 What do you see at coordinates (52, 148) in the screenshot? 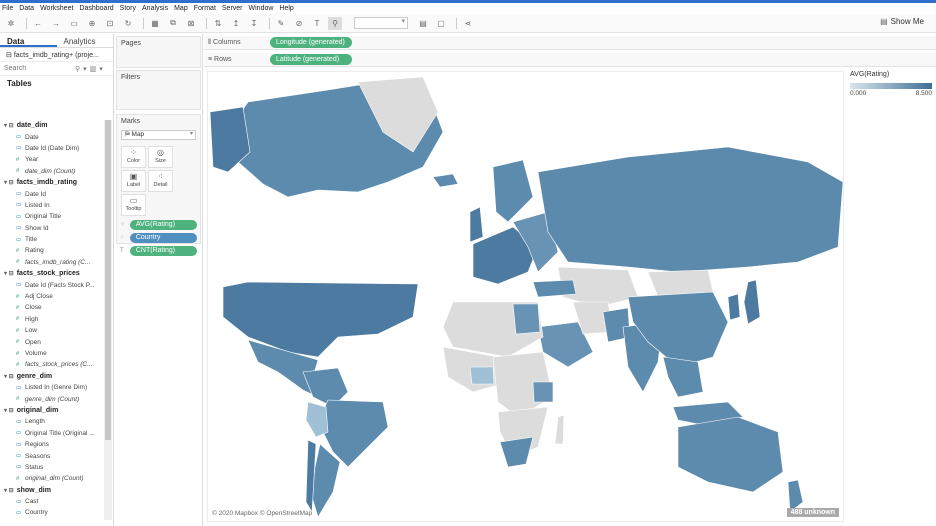
I see `field-item: ▭ Date Id (Date Dim)` at bounding box center [52, 148].